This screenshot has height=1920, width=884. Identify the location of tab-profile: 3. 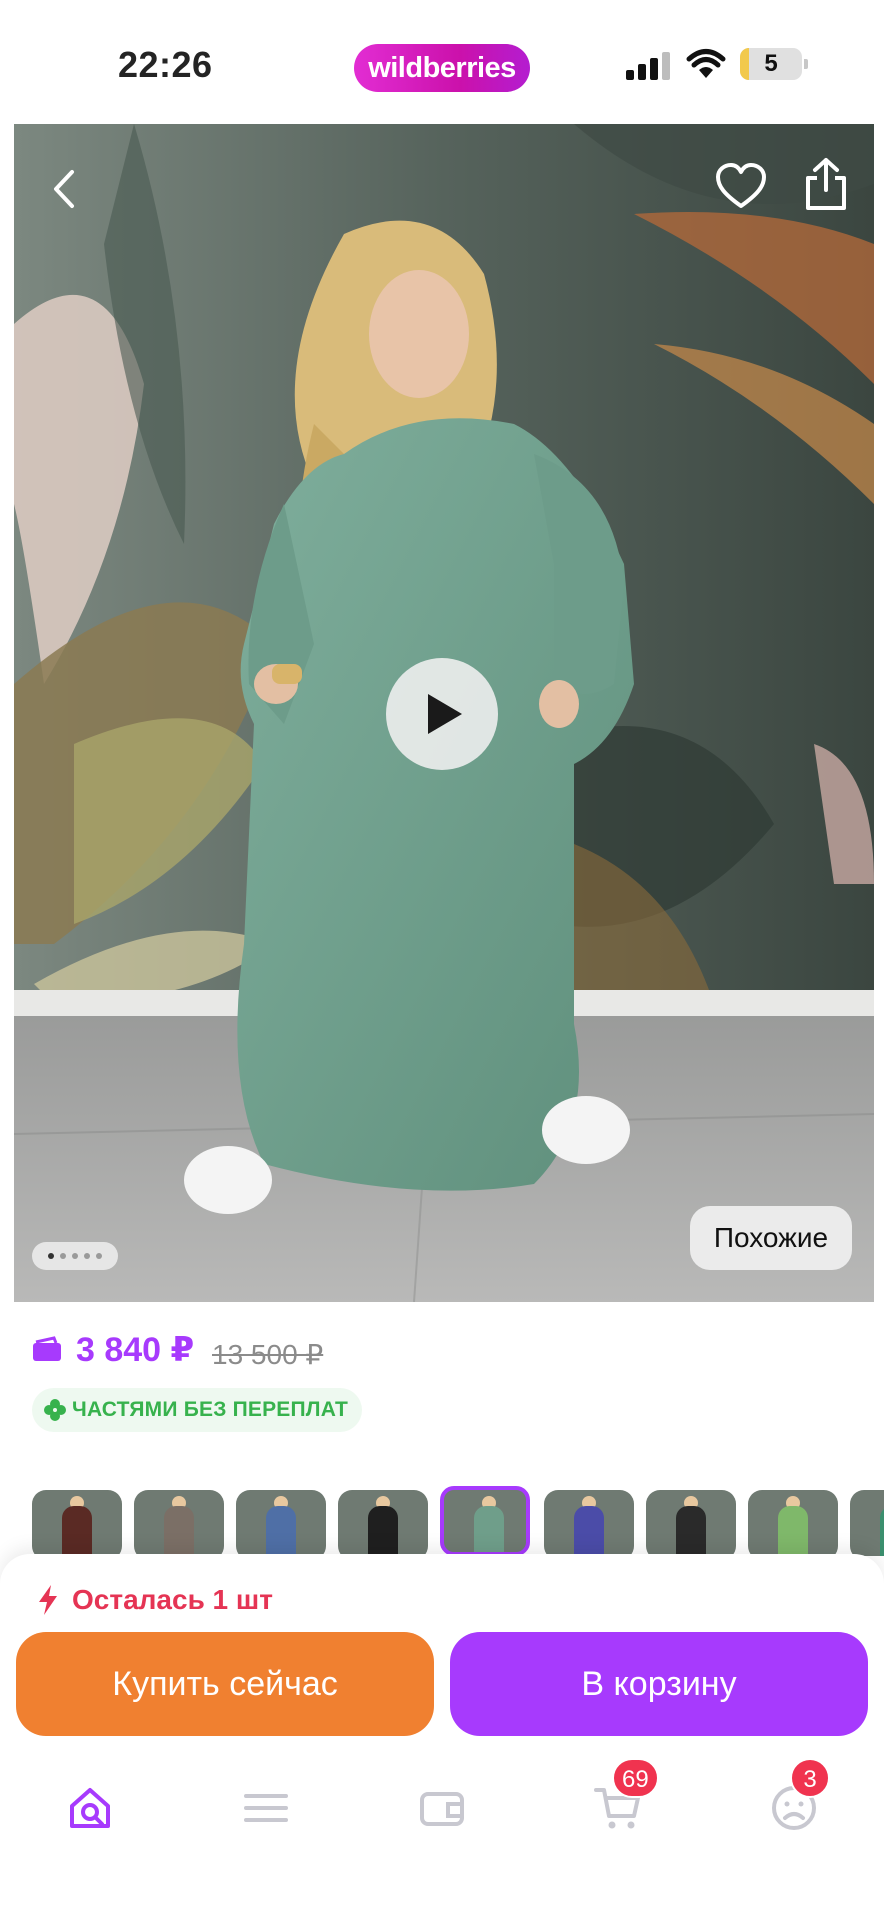
(793, 1806).